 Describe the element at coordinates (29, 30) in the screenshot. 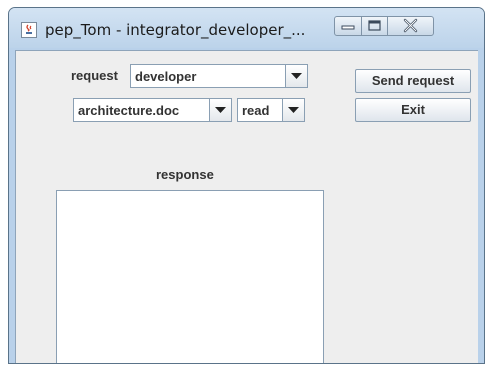

I see `java-app-icon` at that location.